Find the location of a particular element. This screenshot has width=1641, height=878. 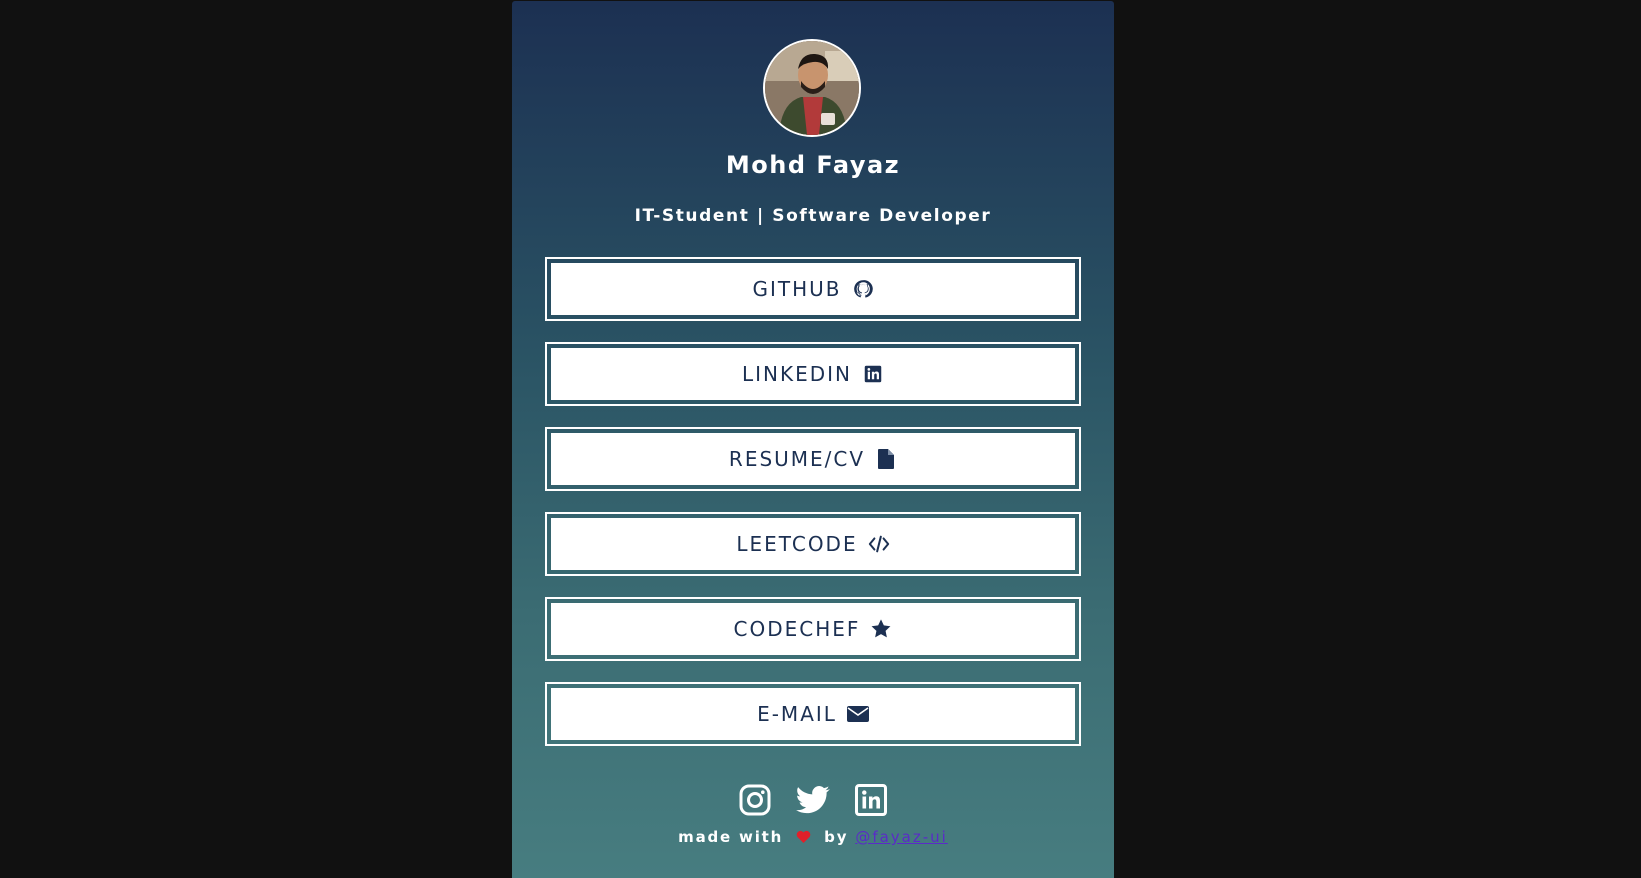

envelope-icon is located at coordinates (857, 714).